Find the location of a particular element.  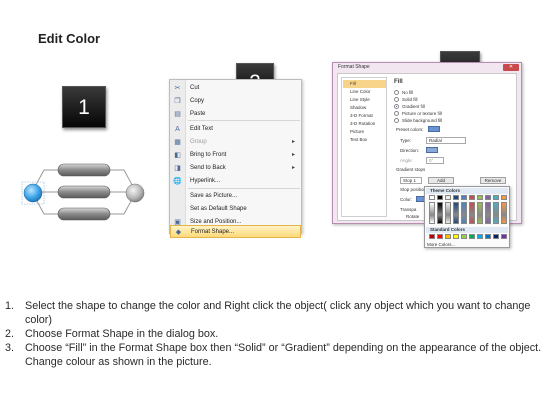

gray-pills is located at coordinates (84, 192).